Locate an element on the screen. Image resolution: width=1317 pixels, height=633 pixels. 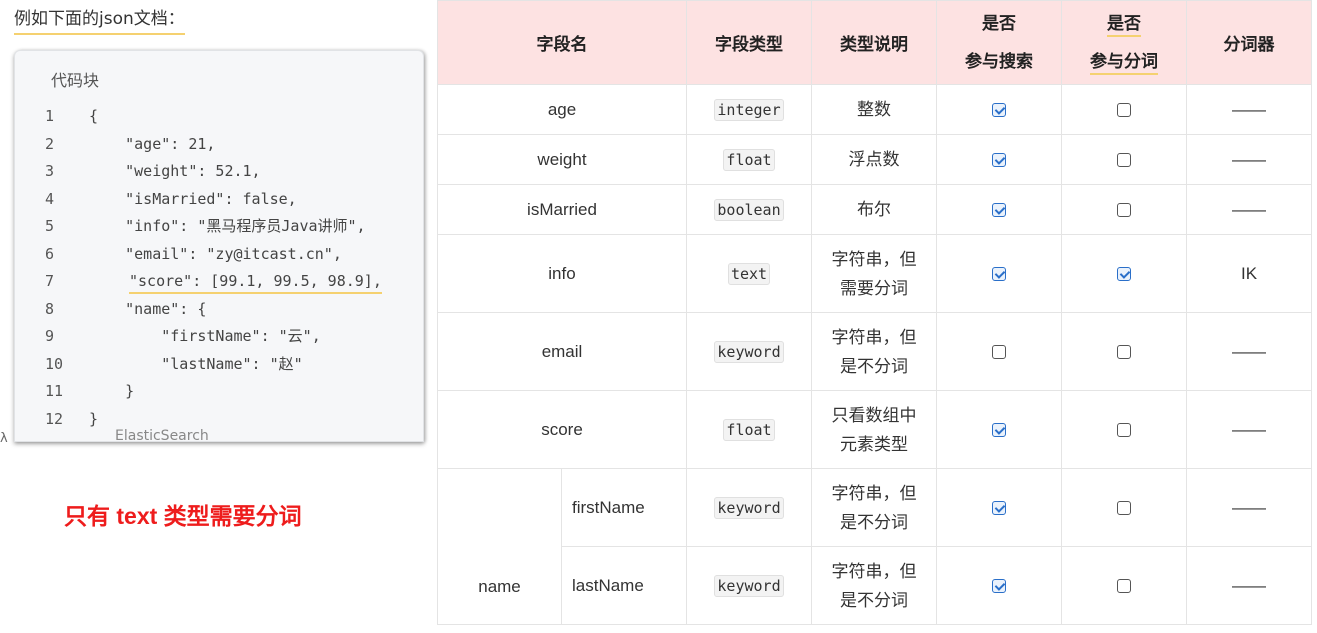
field-type-cell: float is located at coordinates (749, 429).